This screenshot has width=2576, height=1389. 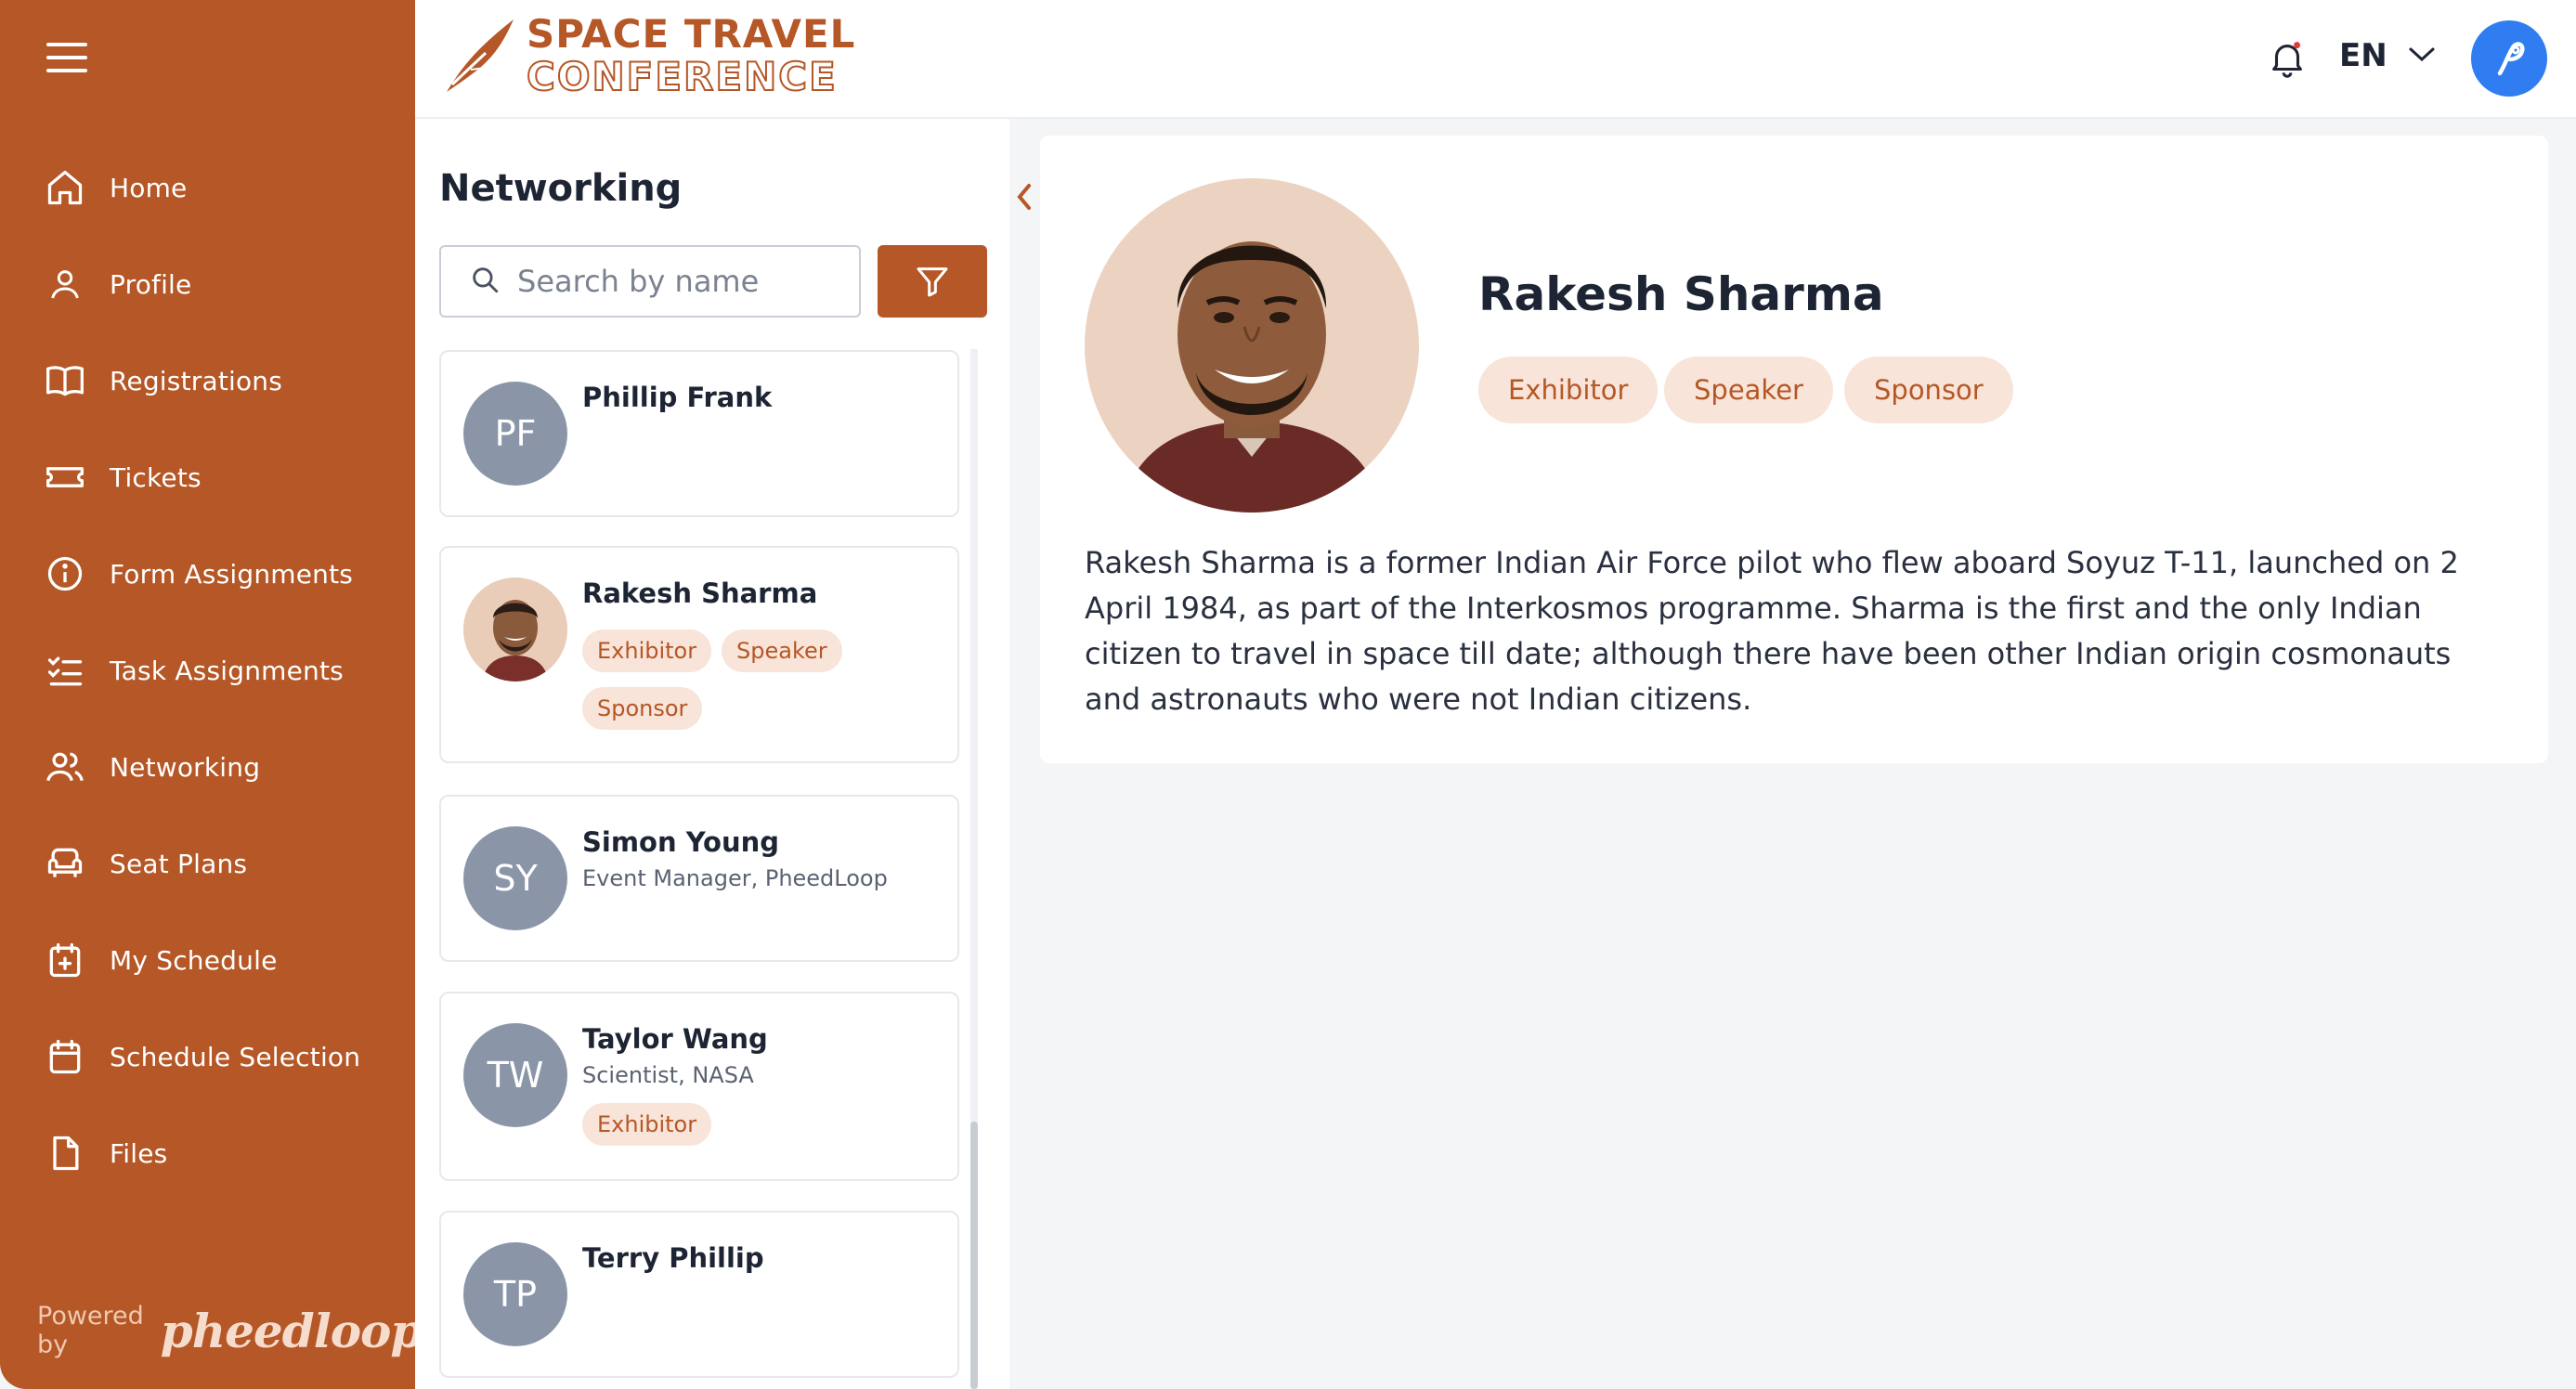 I want to click on person-card-simon-young: SY Simon Young Event Manager, PheedLoop, so click(x=699, y=878).